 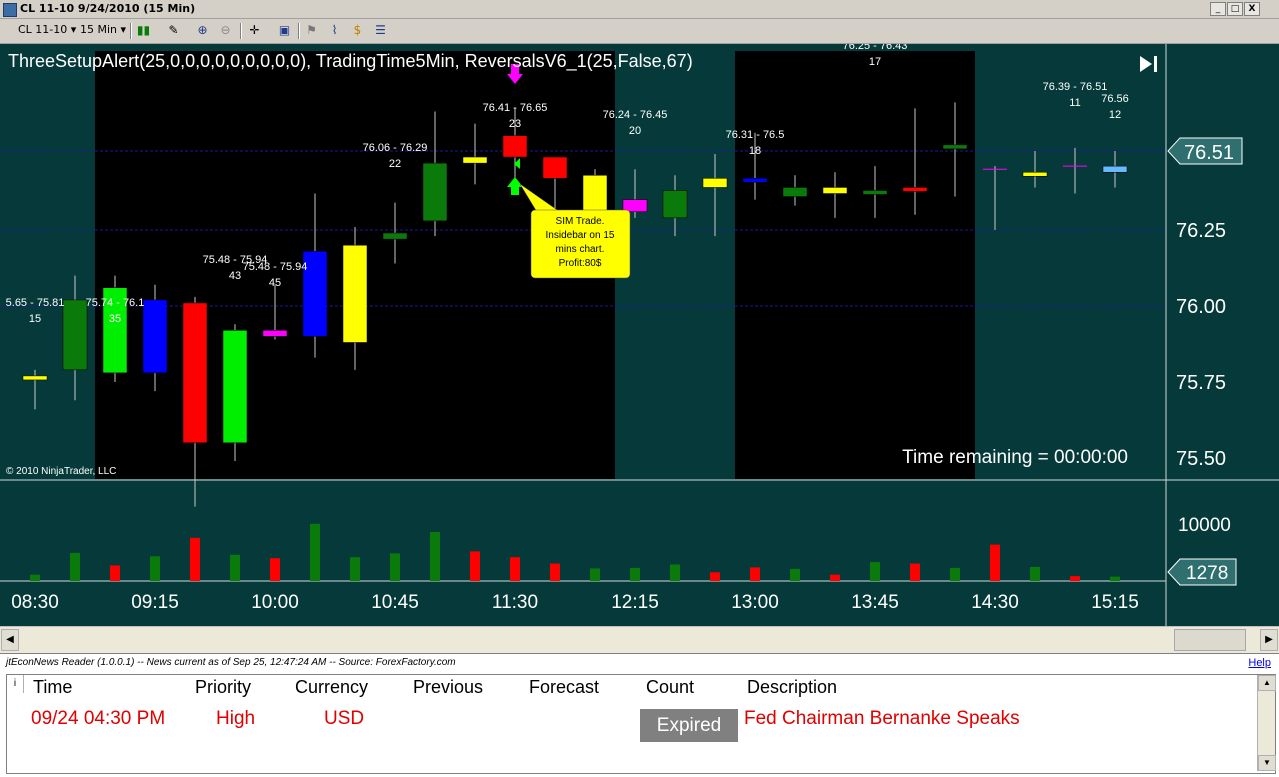 What do you see at coordinates (344, 718) in the screenshot?
I see `news-currency: USD` at bounding box center [344, 718].